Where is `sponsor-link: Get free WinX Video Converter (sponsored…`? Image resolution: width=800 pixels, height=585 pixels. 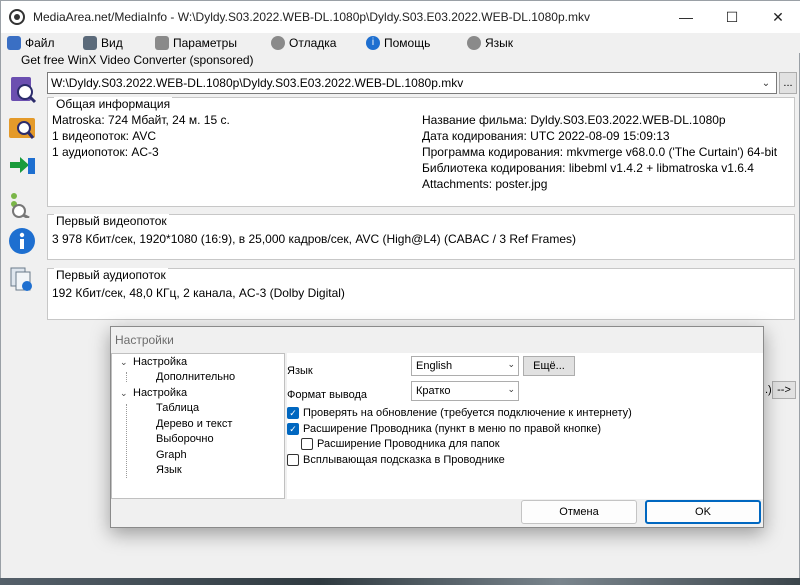 sponsor-link: Get free WinX Video Converter (sponsored… is located at coordinates (137, 60).